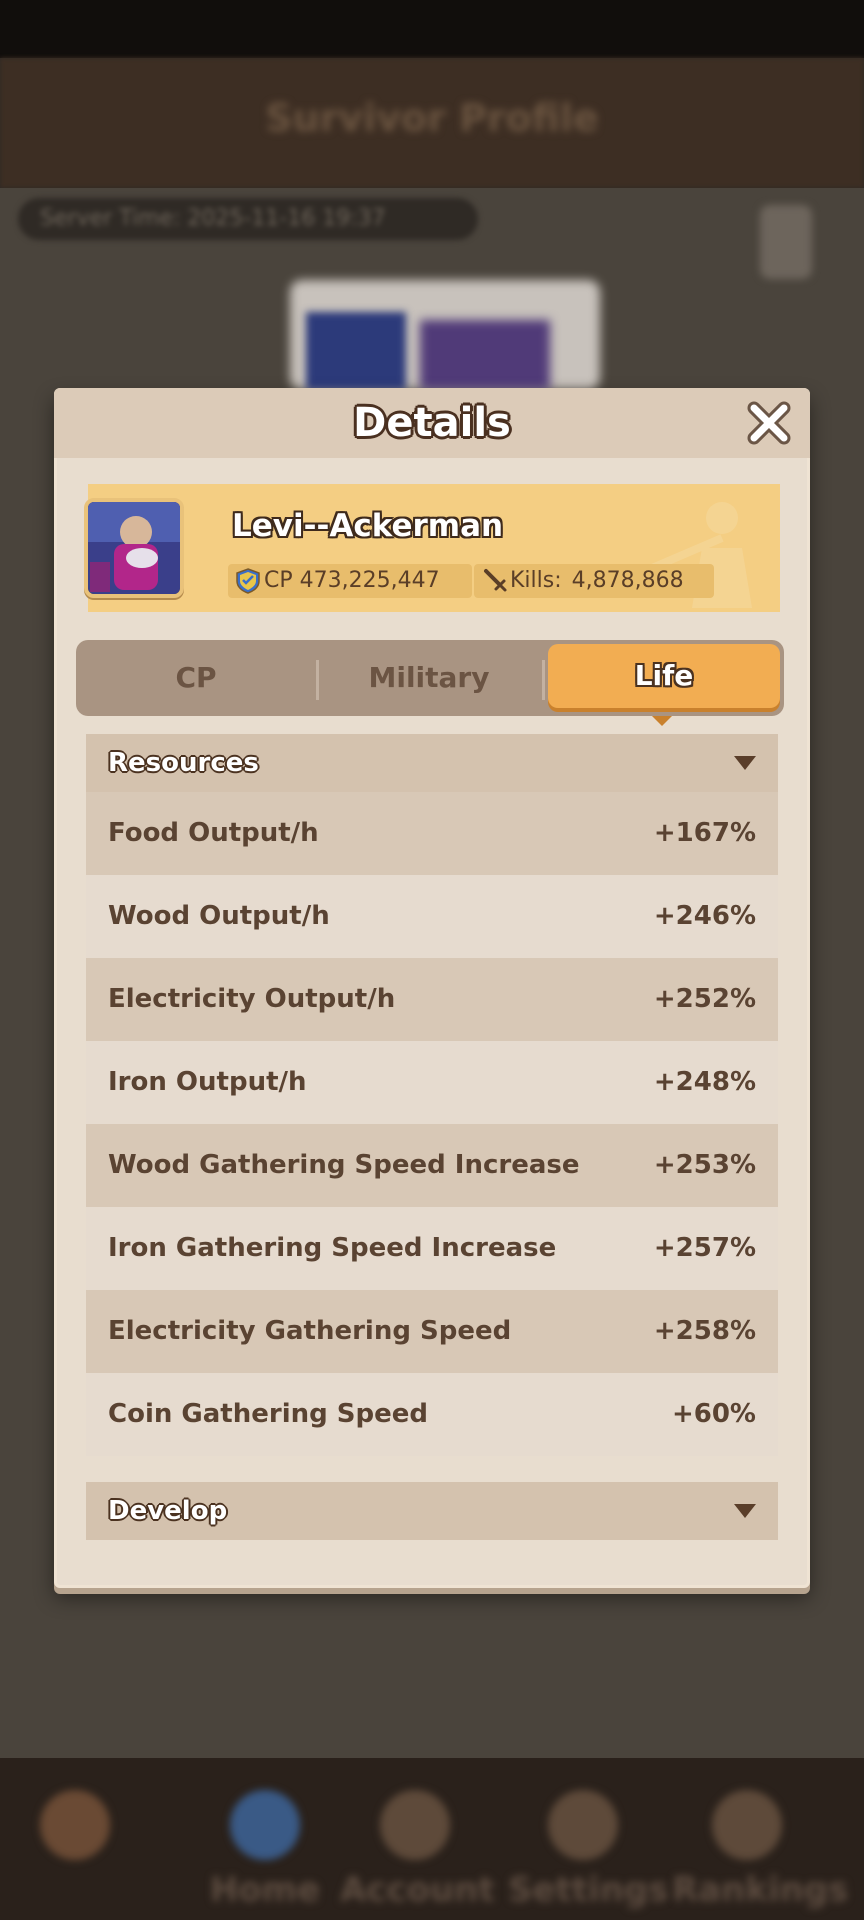 Image resolution: width=864 pixels, height=1920 pixels. Describe the element at coordinates (432, 1511) in the screenshot. I see `section-develop-header: Develop` at that location.